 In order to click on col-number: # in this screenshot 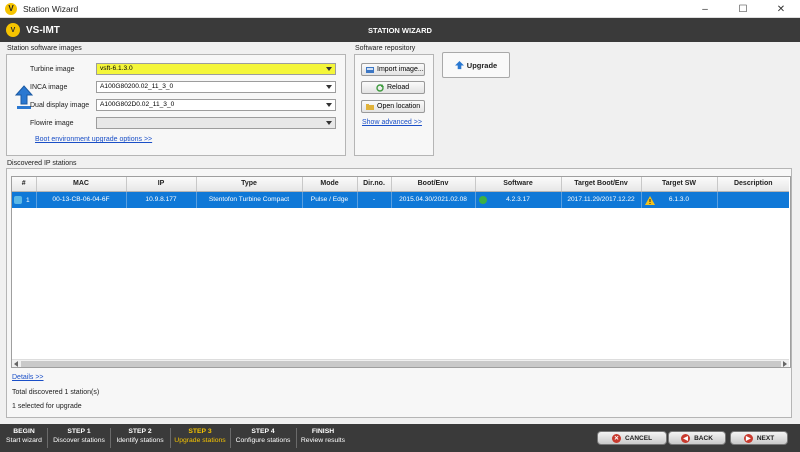, I will do `click(24, 184)`.